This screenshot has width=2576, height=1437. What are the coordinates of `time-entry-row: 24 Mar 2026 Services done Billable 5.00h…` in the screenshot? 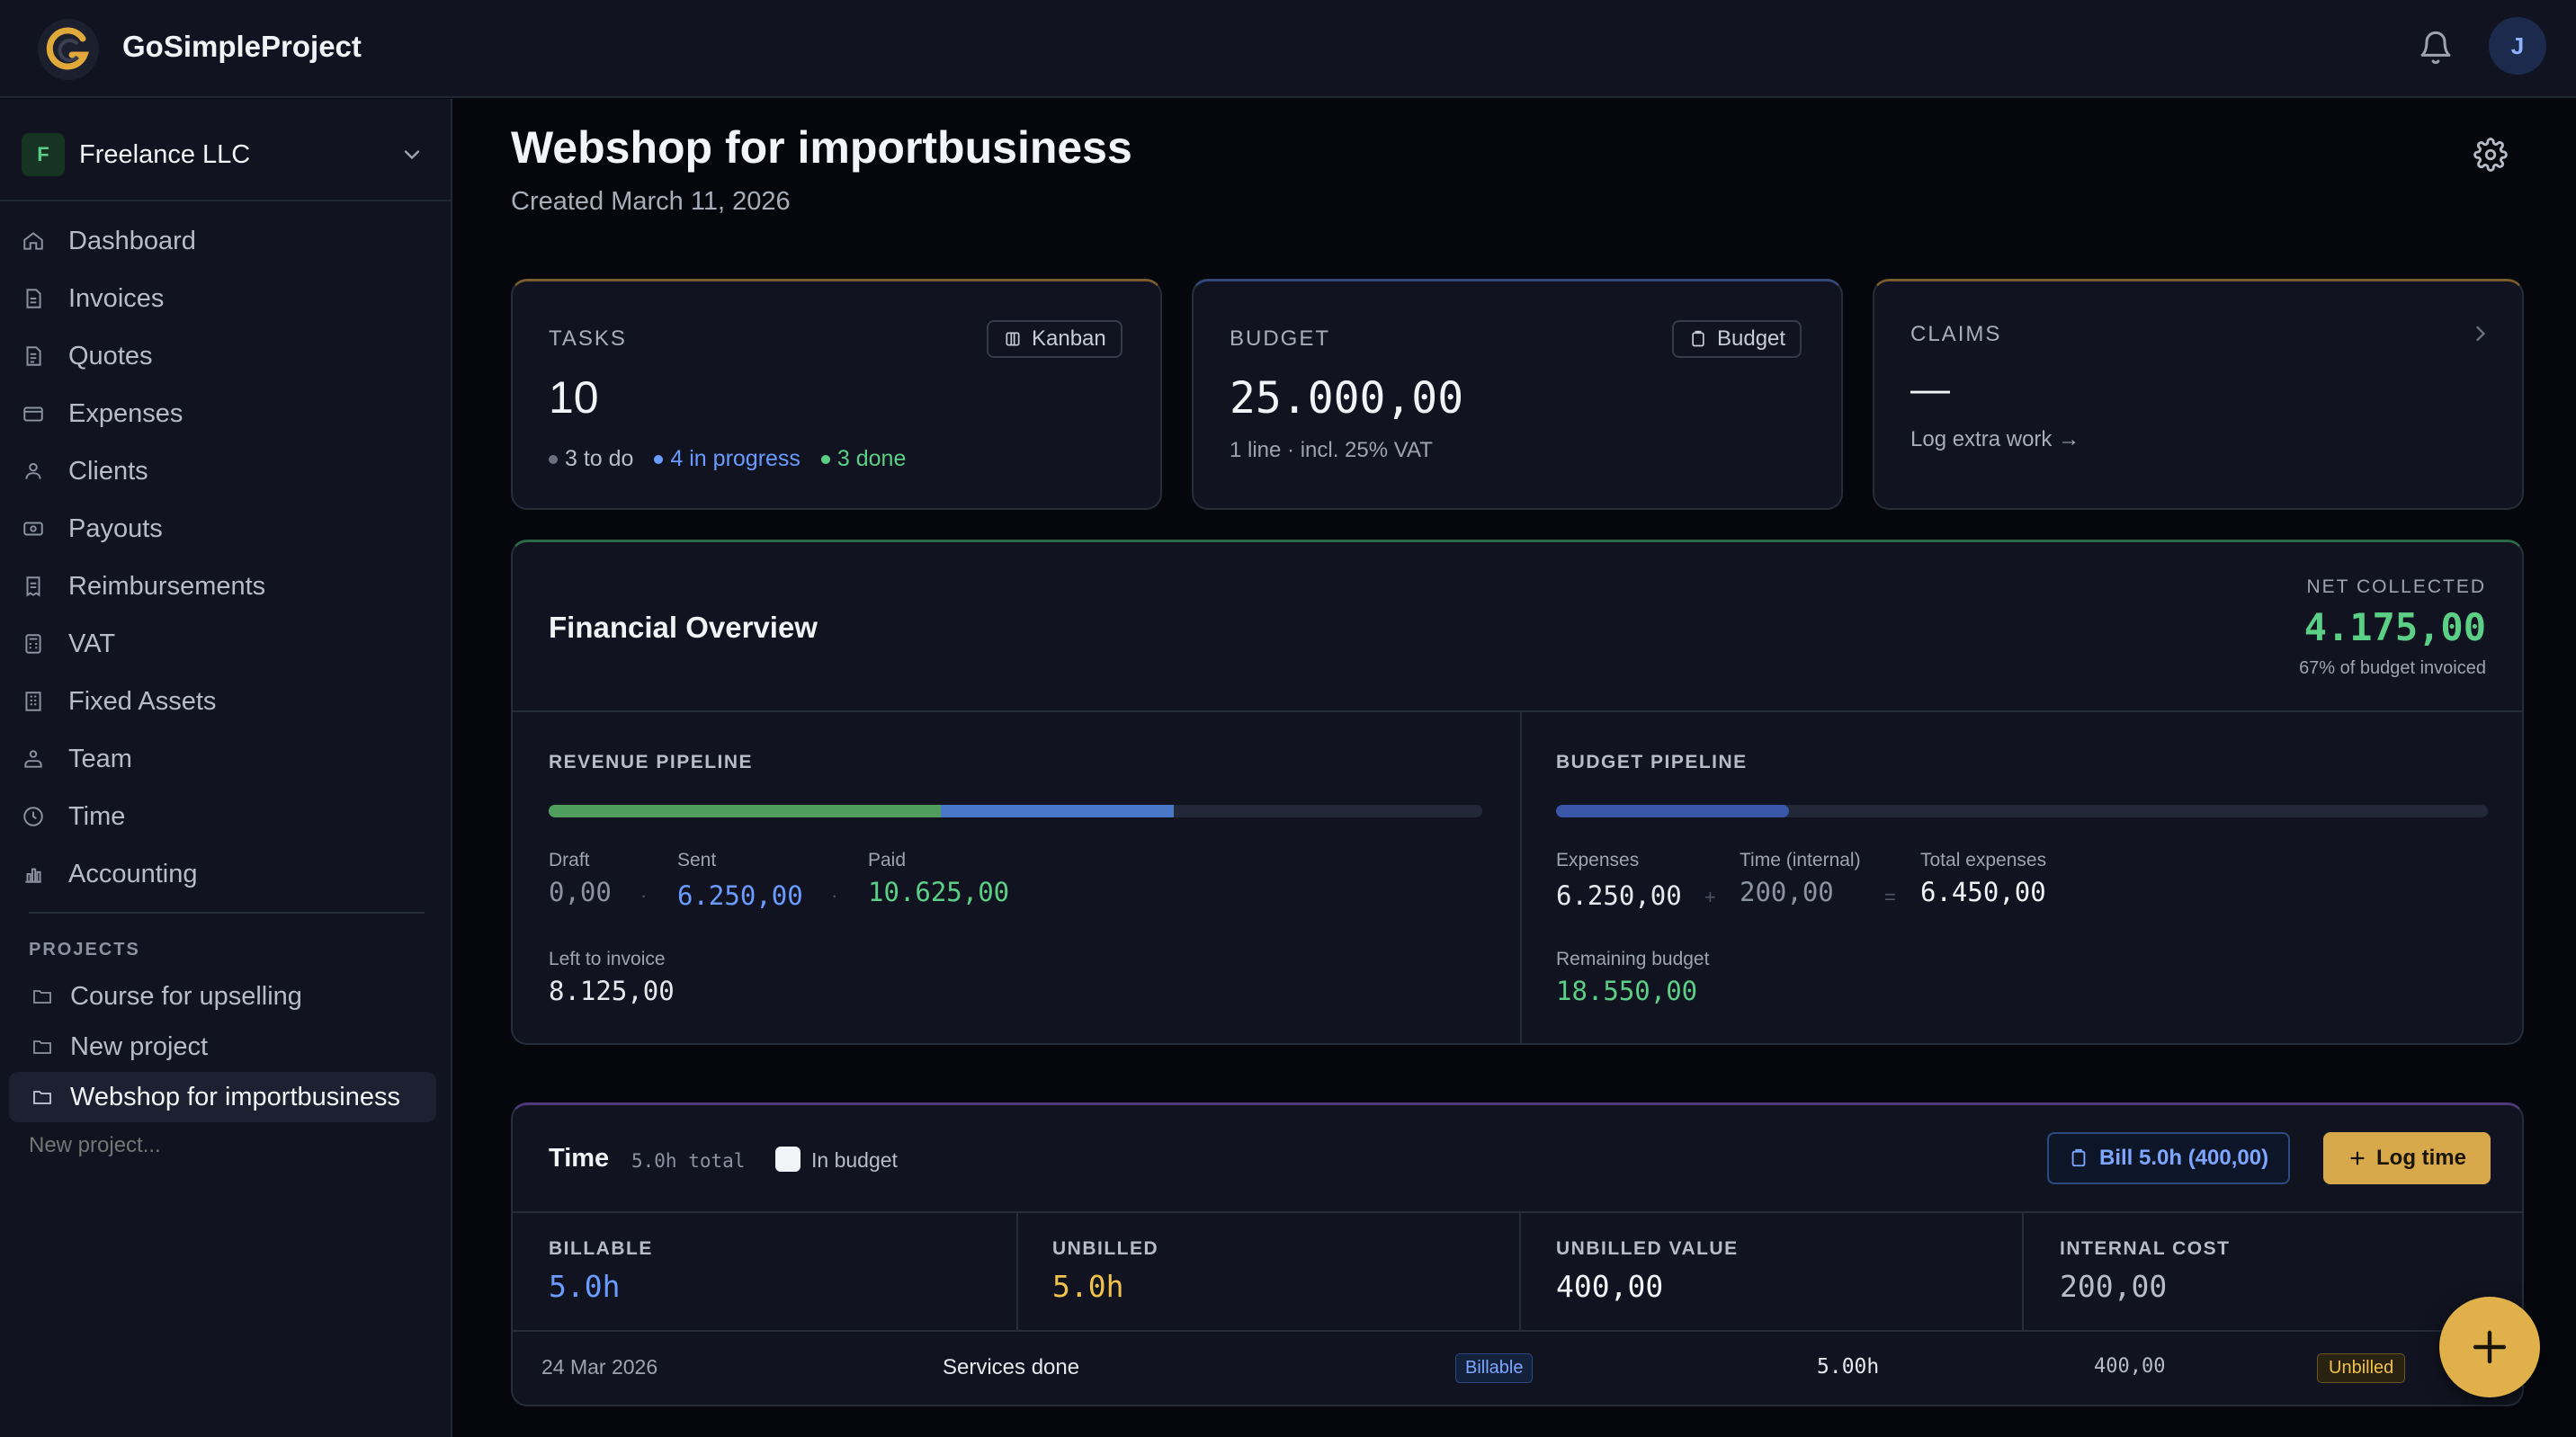 It's located at (1517, 1369).